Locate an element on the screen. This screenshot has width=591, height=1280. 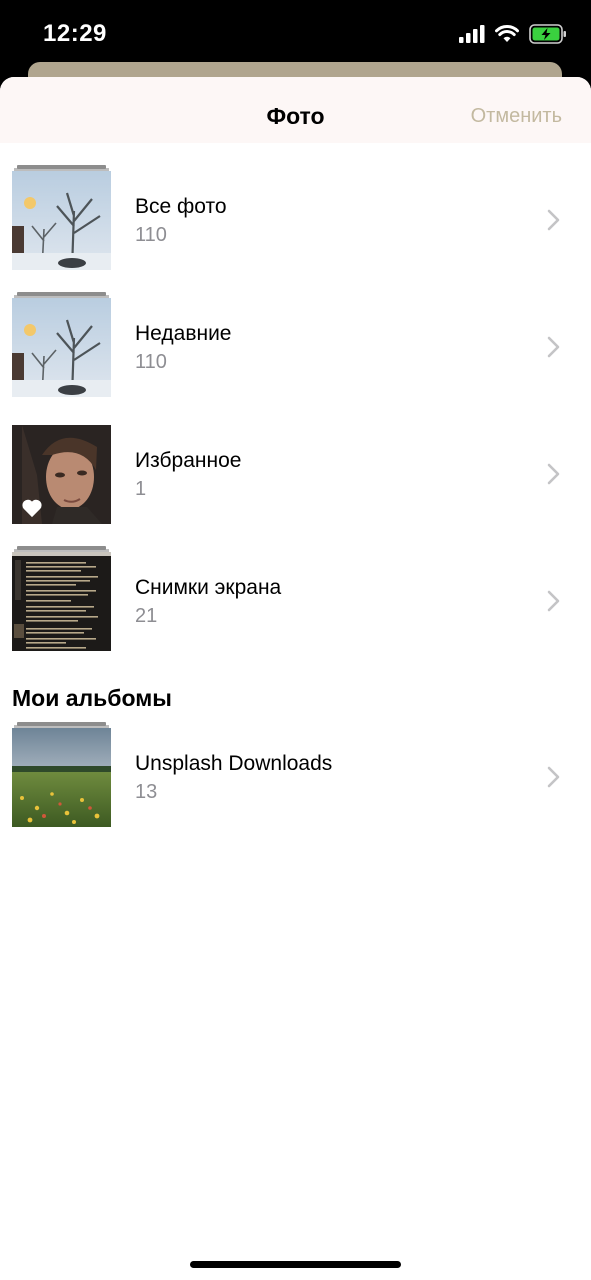
album-name: Снимки экрана is located at coordinates (208, 587).